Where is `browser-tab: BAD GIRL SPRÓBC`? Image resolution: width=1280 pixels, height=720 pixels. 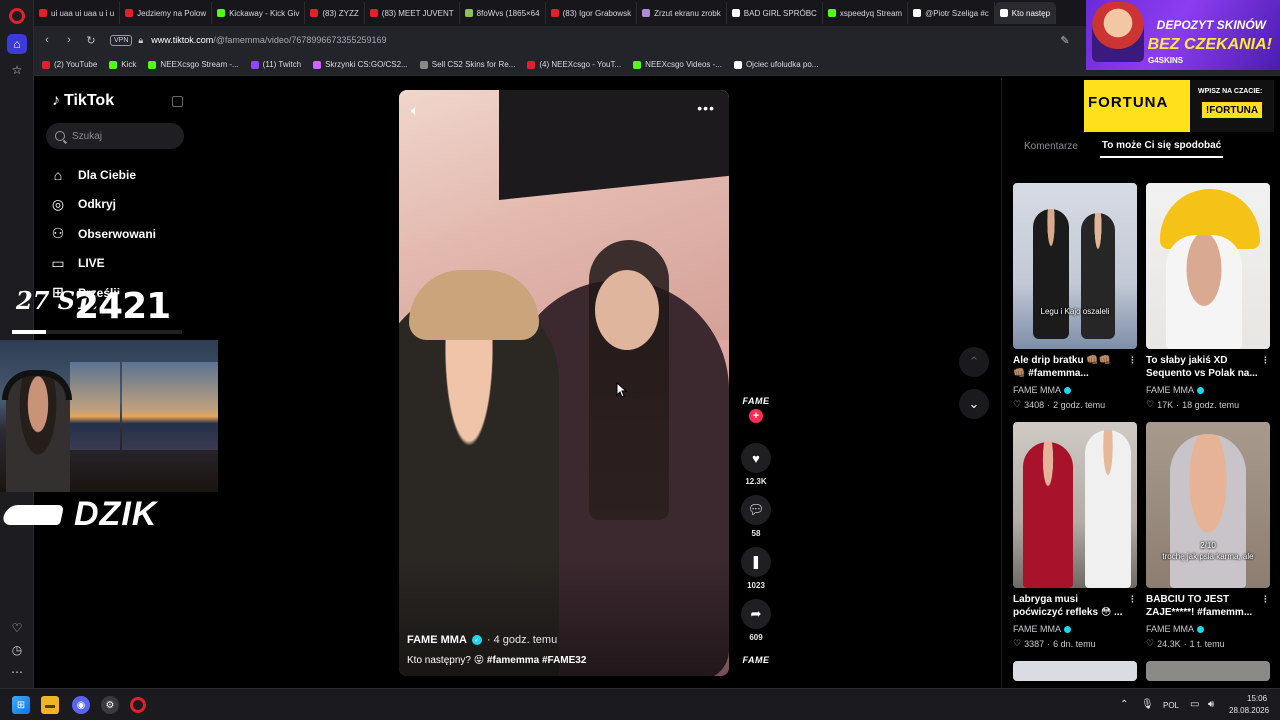
browser-tab: BAD GIRL SPRÓBC is located at coordinates (775, 13).